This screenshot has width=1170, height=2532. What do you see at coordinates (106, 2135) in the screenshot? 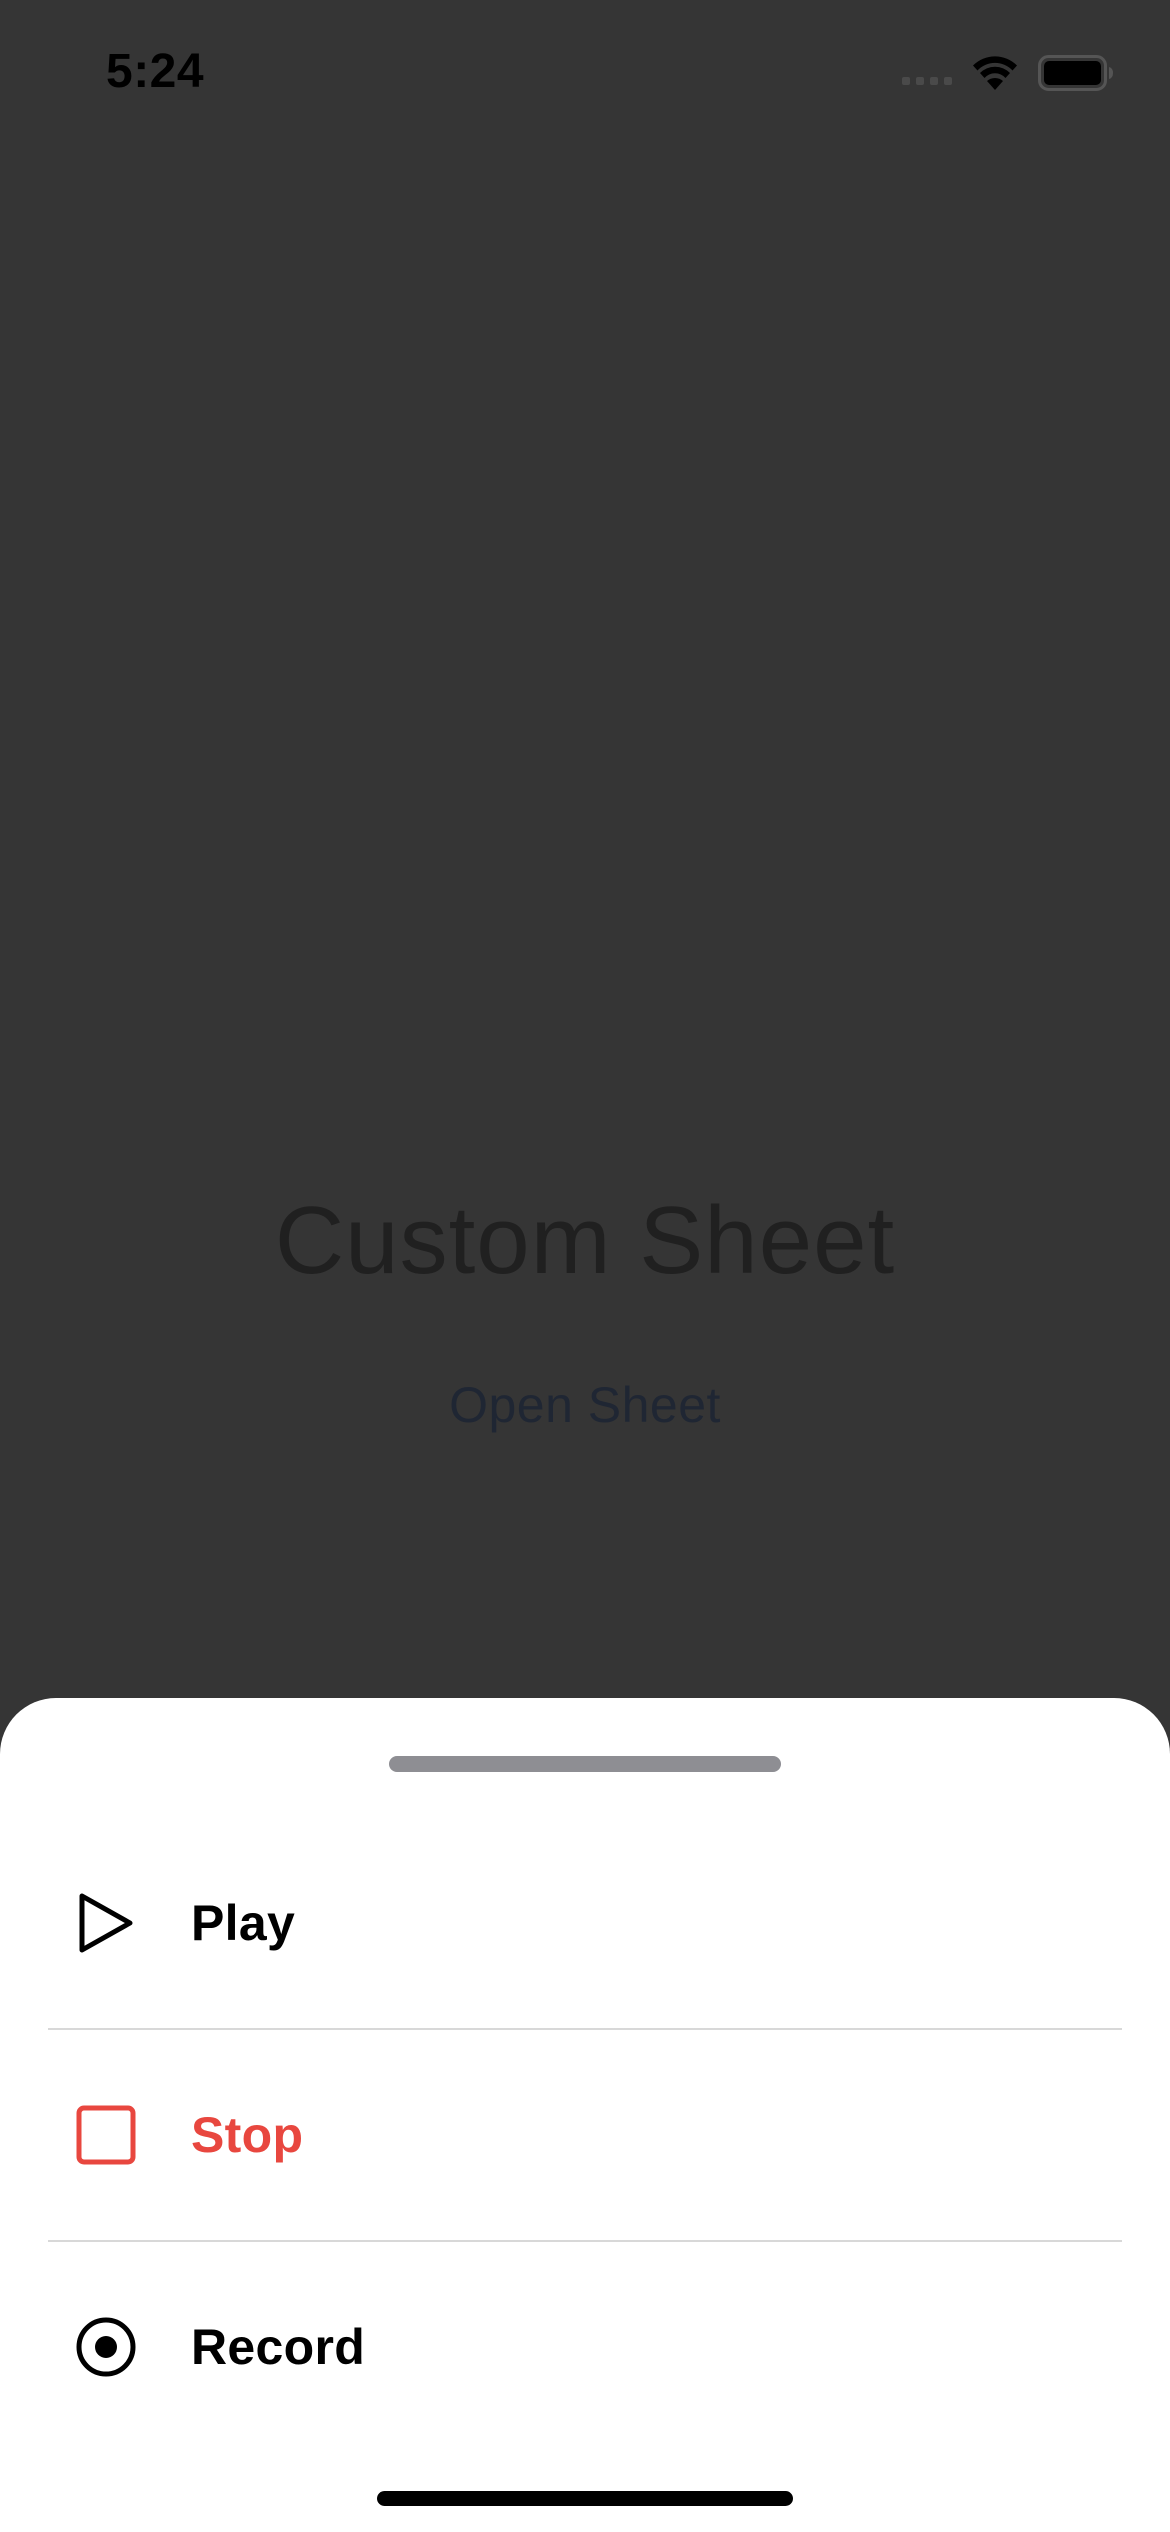
I see `stop-icon` at bounding box center [106, 2135].